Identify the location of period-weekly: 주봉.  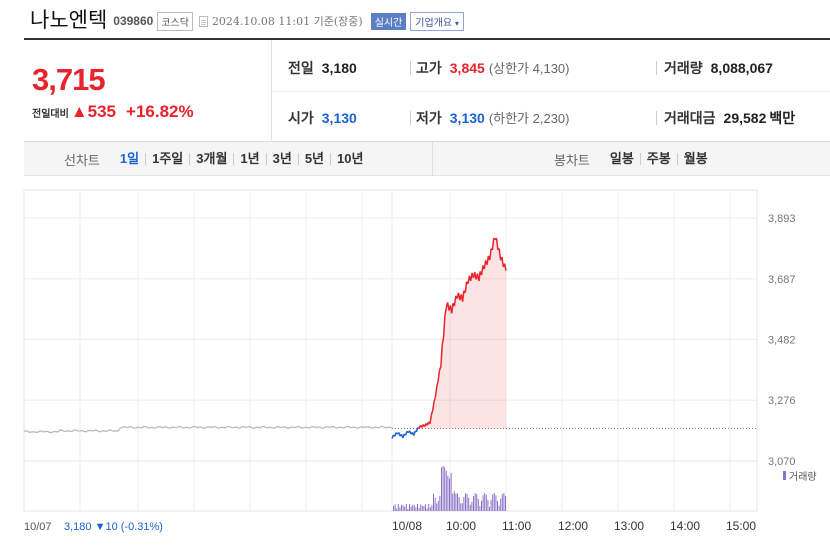
(658, 158).